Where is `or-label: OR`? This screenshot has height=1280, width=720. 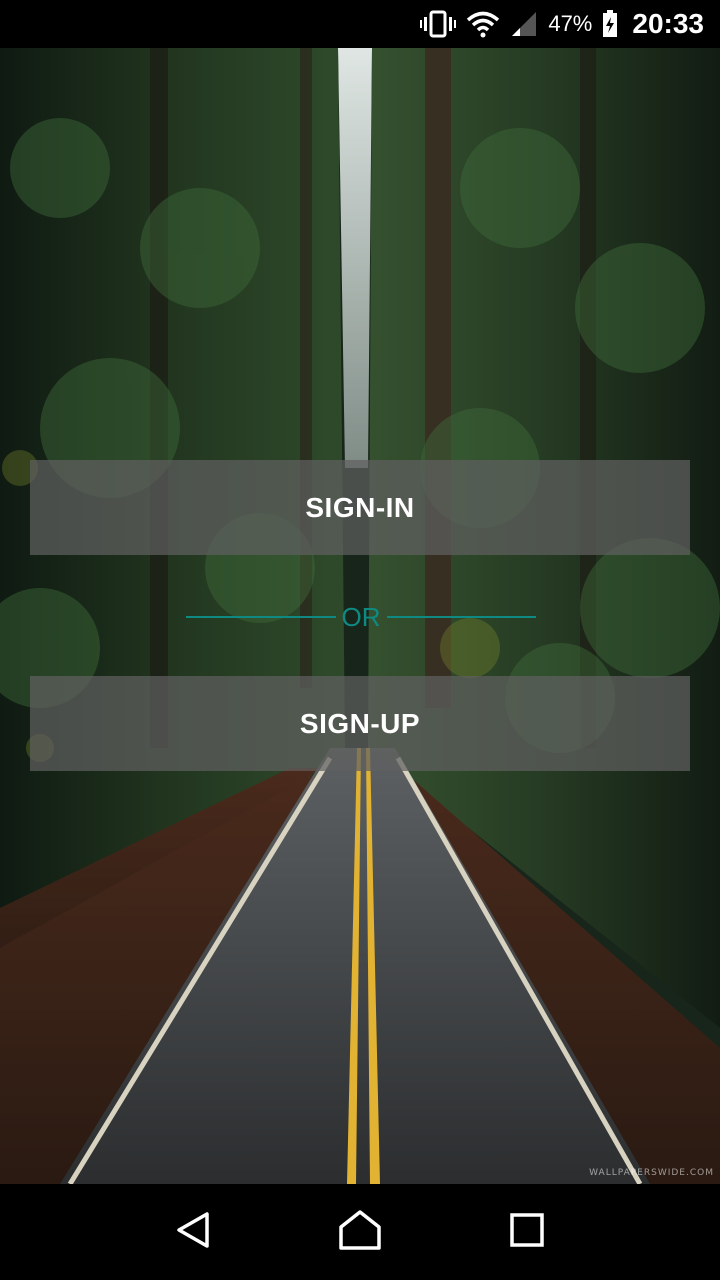
or-label: OR is located at coordinates (361, 616).